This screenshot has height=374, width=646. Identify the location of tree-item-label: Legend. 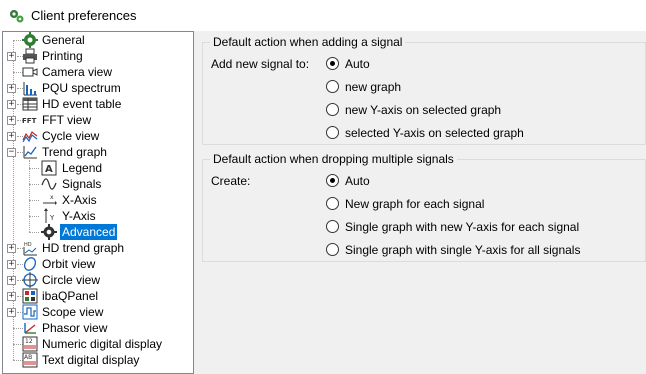
(82, 168).